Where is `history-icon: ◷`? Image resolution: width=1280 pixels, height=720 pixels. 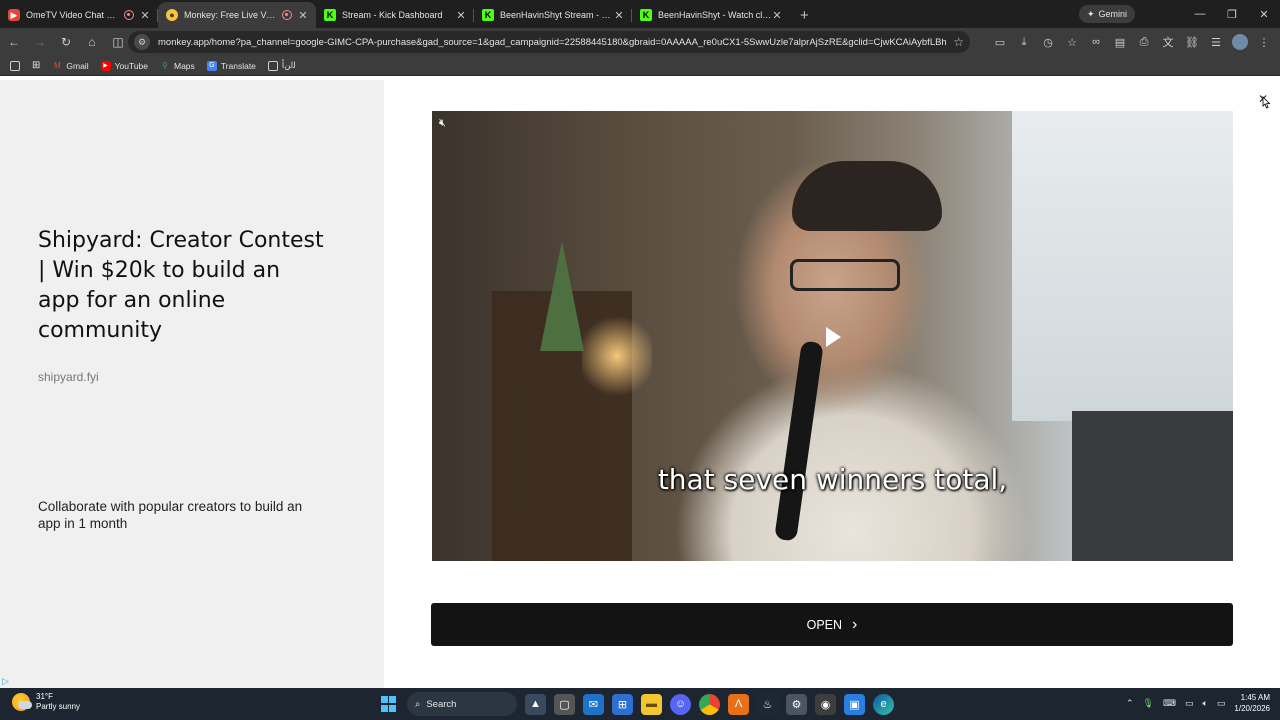
history-icon: ◷ is located at coordinates (1048, 42).